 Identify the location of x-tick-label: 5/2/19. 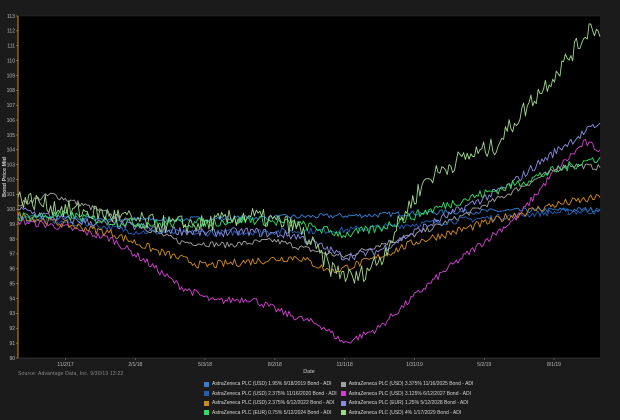
(484, 365).